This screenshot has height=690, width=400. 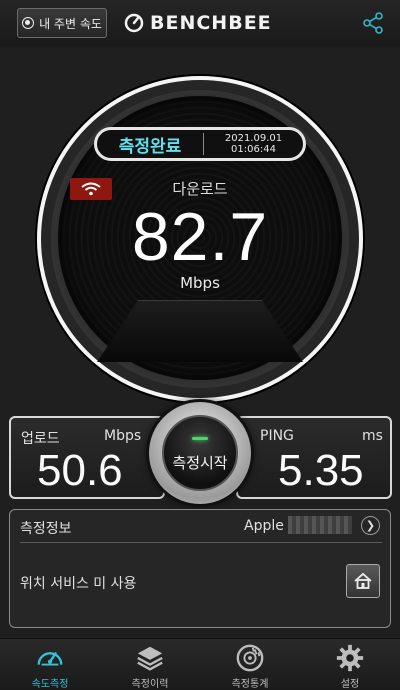 I want to click on share-icon, so click(x=373, y=23).